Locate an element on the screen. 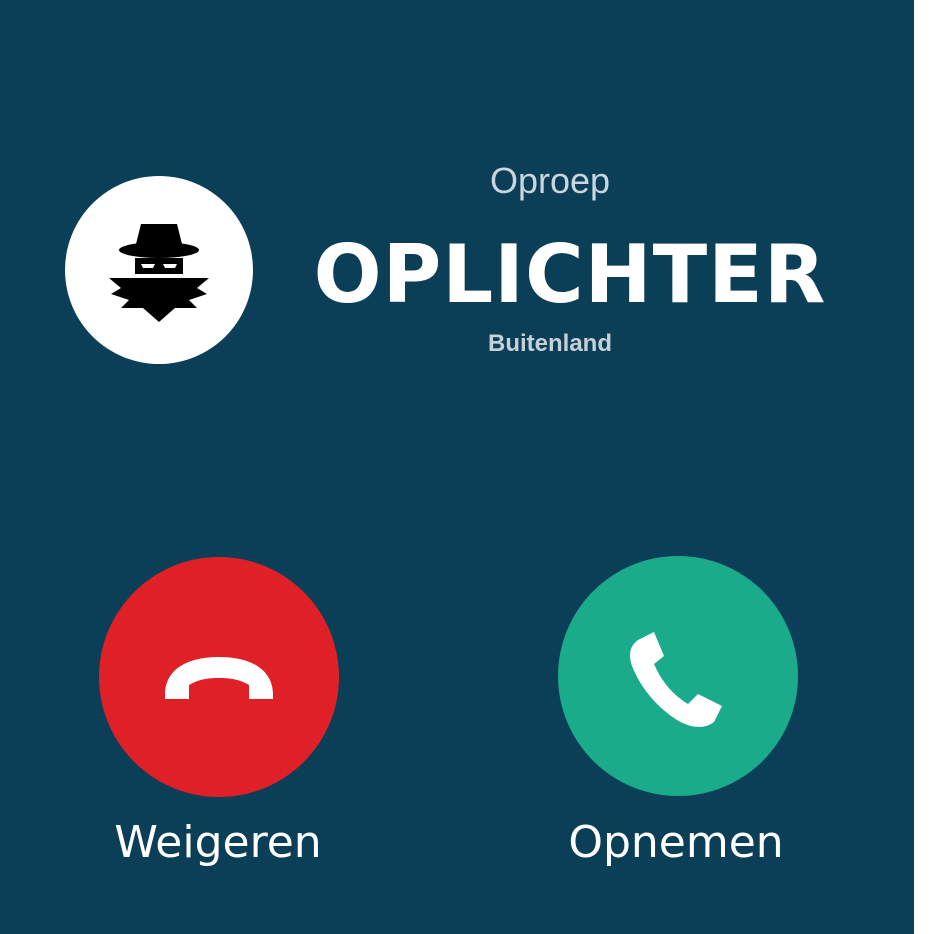  phone-icon is located at coordinates (676, 679).